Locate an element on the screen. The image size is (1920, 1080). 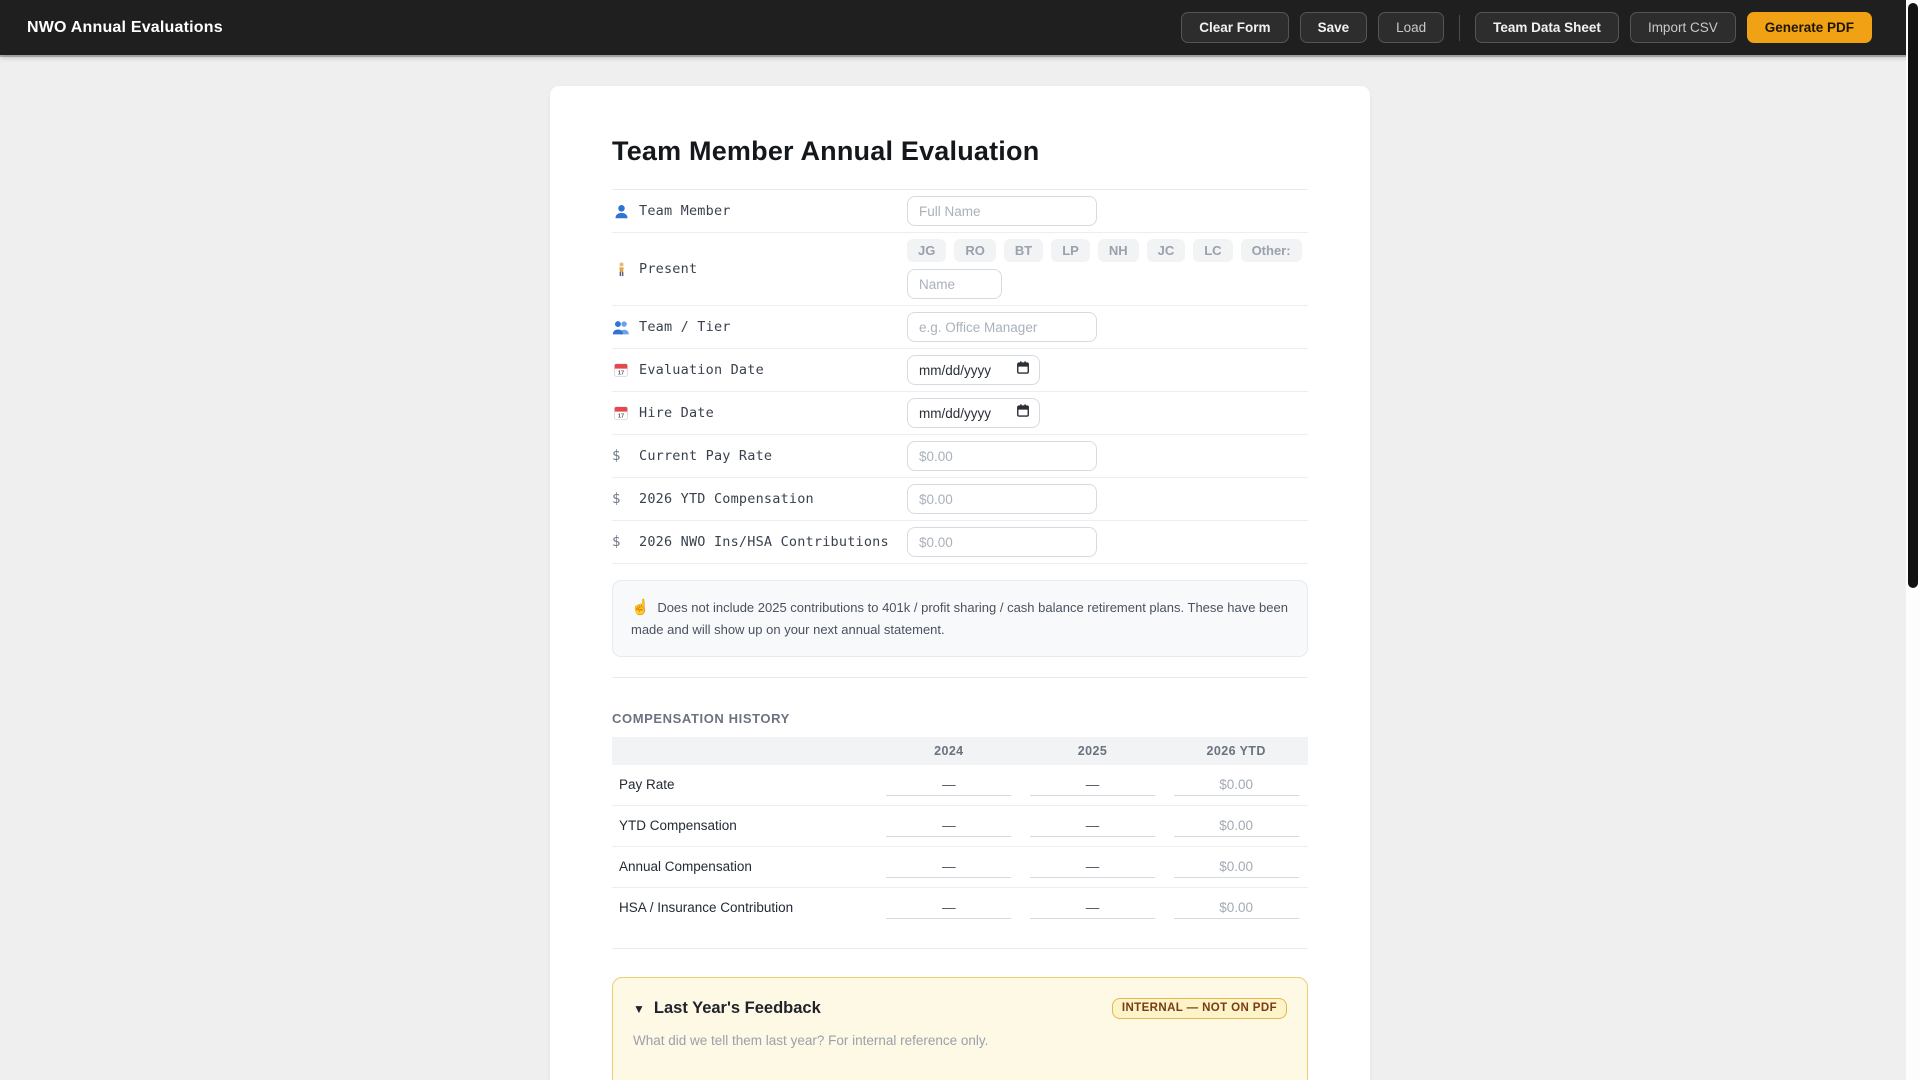
generate-pdf-button: Generate PDF is located at coordinates (1809, 27).